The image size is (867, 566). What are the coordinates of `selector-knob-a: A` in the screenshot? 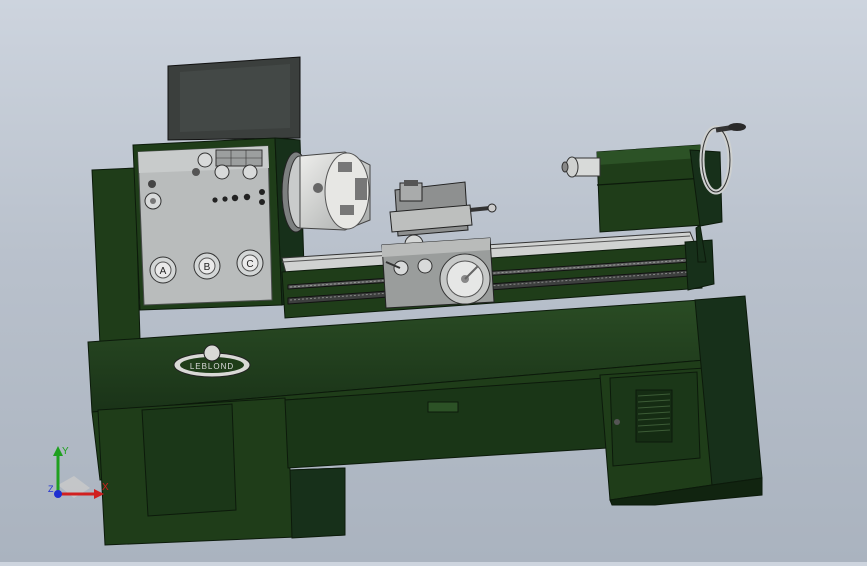 It's located at (163, 270).